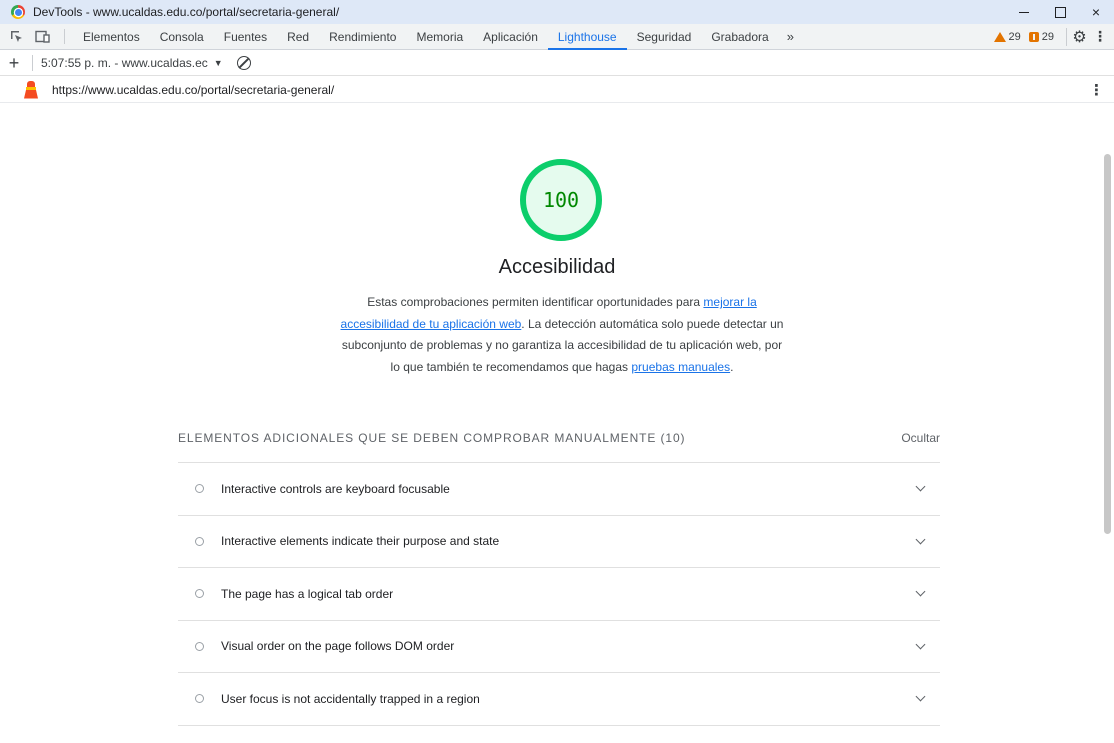 The image size is (1114, 743). I want to click on report-toolbar: + 5:07:55 p. m. - www.ucaldas.ec ▼, so click(557, 63).